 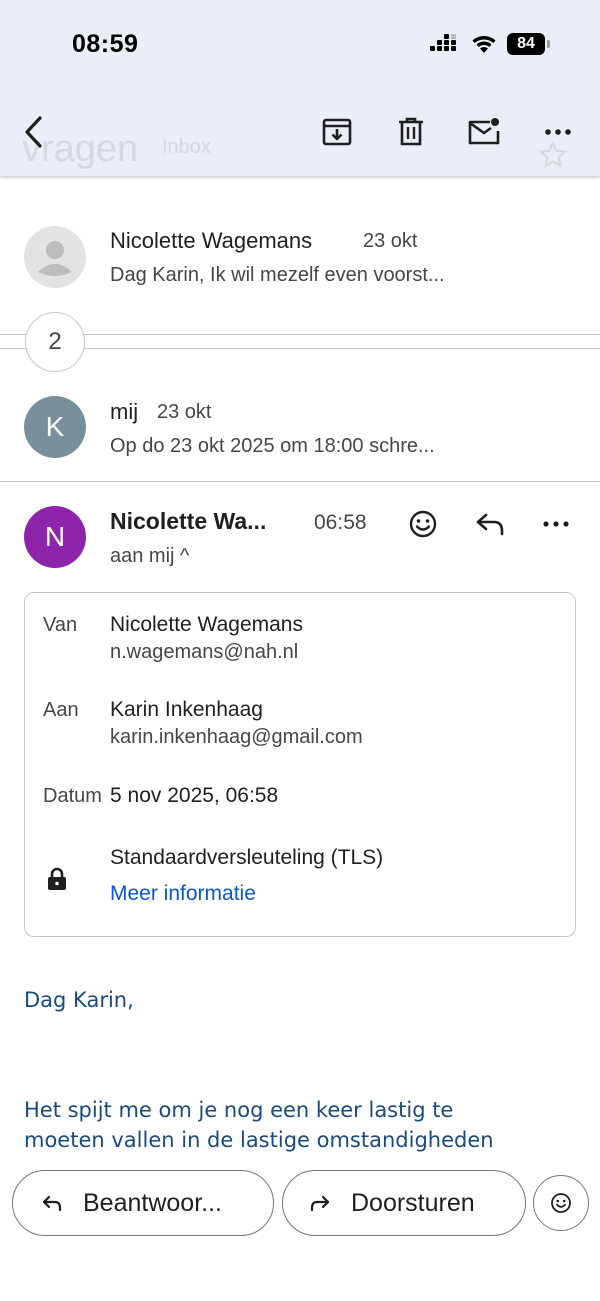 I want to click on collapsed-divider-bottom, so click(x=300, y=348).